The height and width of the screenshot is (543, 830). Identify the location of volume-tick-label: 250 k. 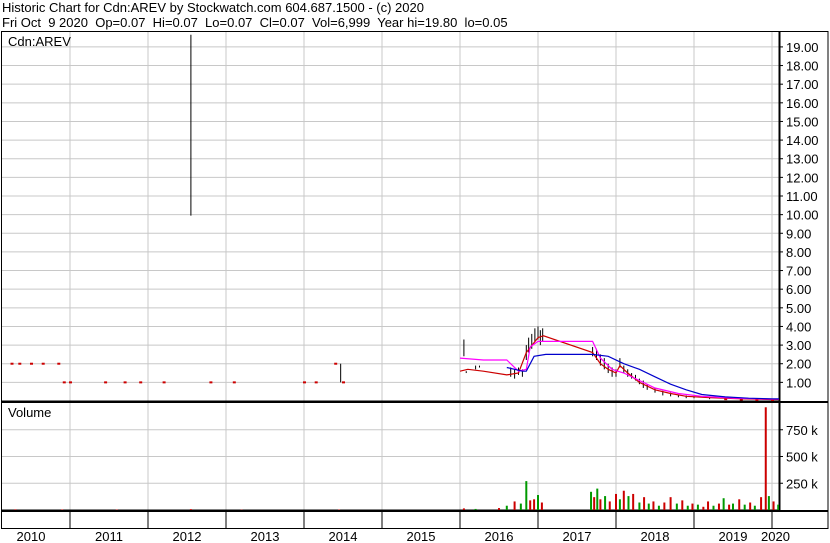
(802, 483).